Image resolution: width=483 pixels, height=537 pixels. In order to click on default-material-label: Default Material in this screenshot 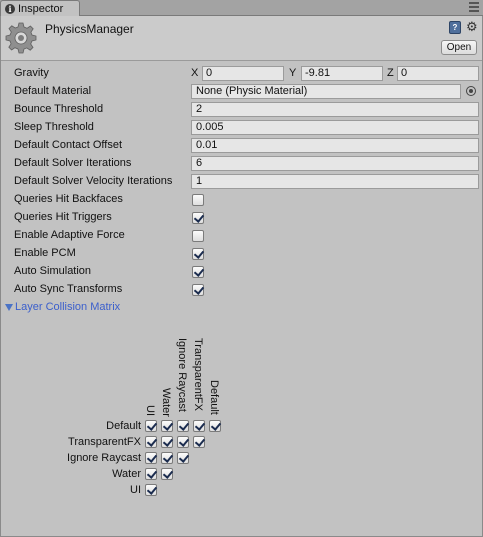, I will do `click(53, 91)`.